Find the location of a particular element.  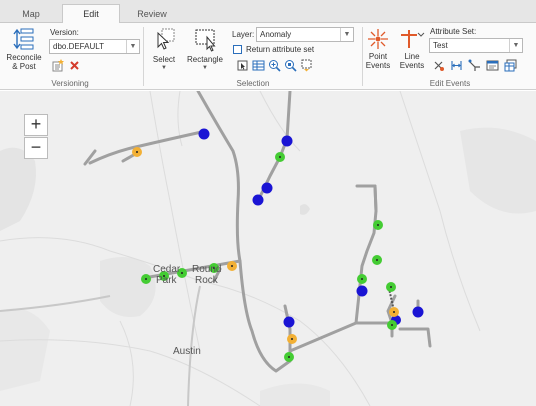

place-label-park: Park is located at coordinates (166, 280).